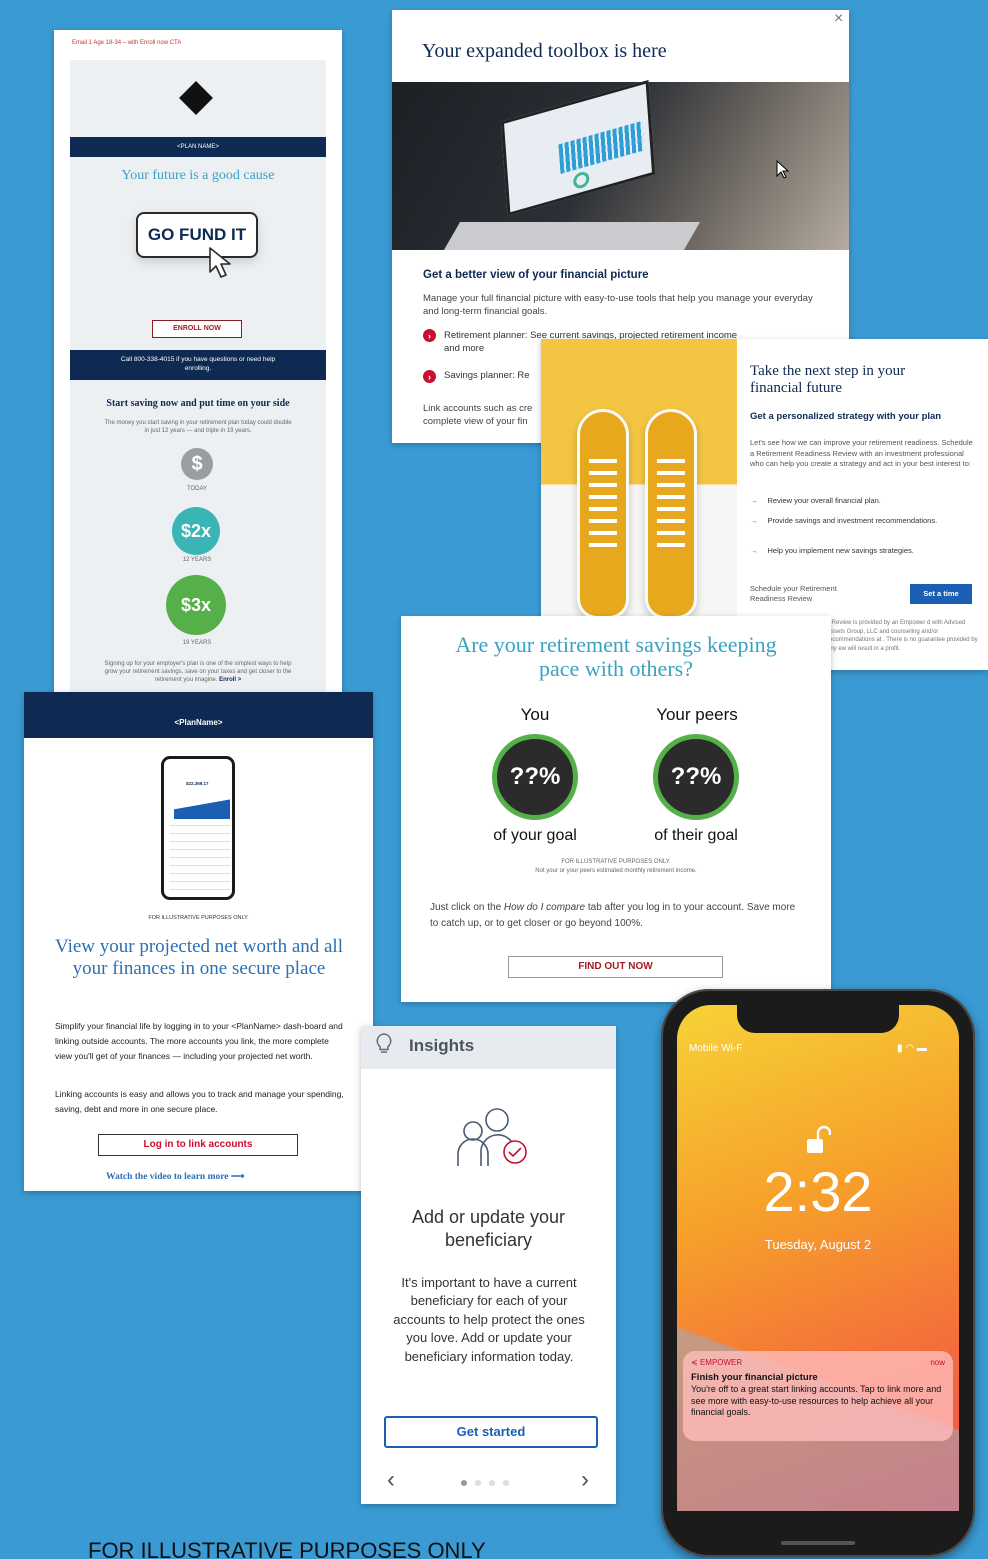 The width and height of the screenshot is (988, 1559). What do you see at coordinates (696, 777) in the screenshot?
I see `peers-gauge: ??%` at bounding box center [696, 777].